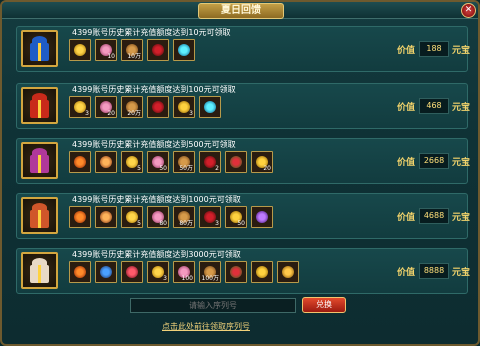 The image size is (480, 346). Describe the element at coordinates (134, 56) in the screenshot. I see `item-count: 10万` at that location.